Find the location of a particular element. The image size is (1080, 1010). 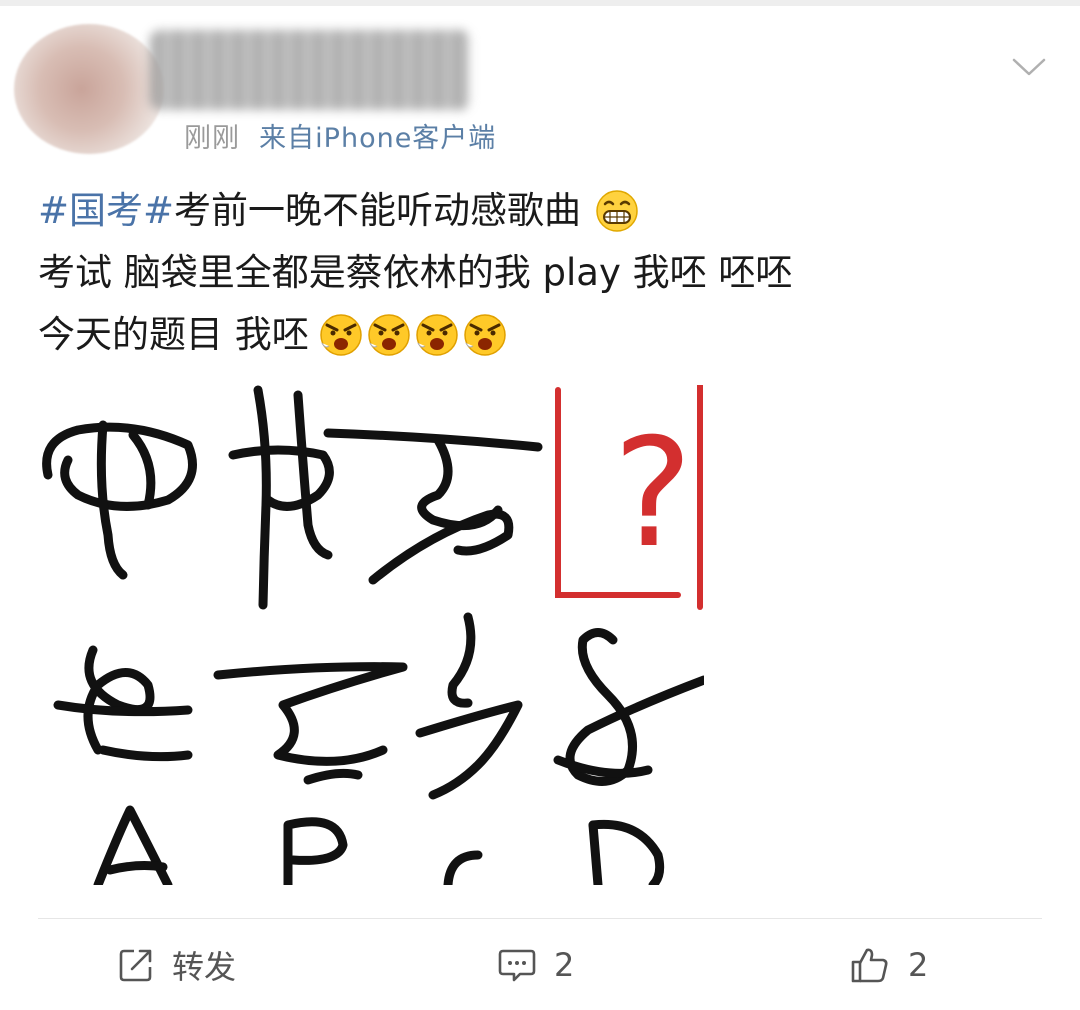

post-line-2: 考试 脑袋里全都是蔡依林的我 play 我呸 呸呸 is located at coordinates (415, 272).